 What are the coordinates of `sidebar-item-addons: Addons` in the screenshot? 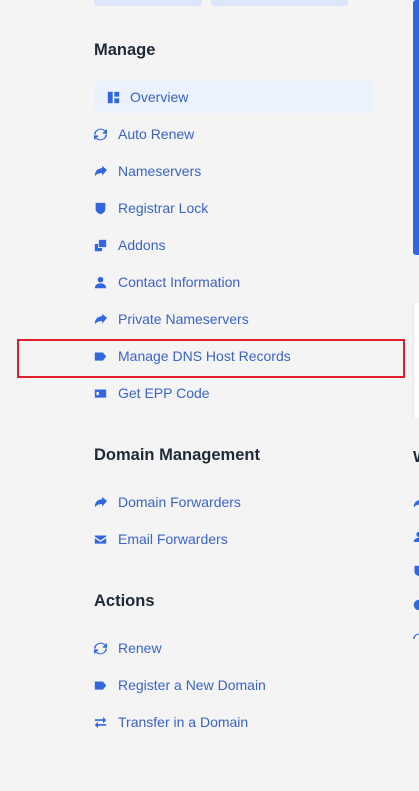 It's located at (233, 245).